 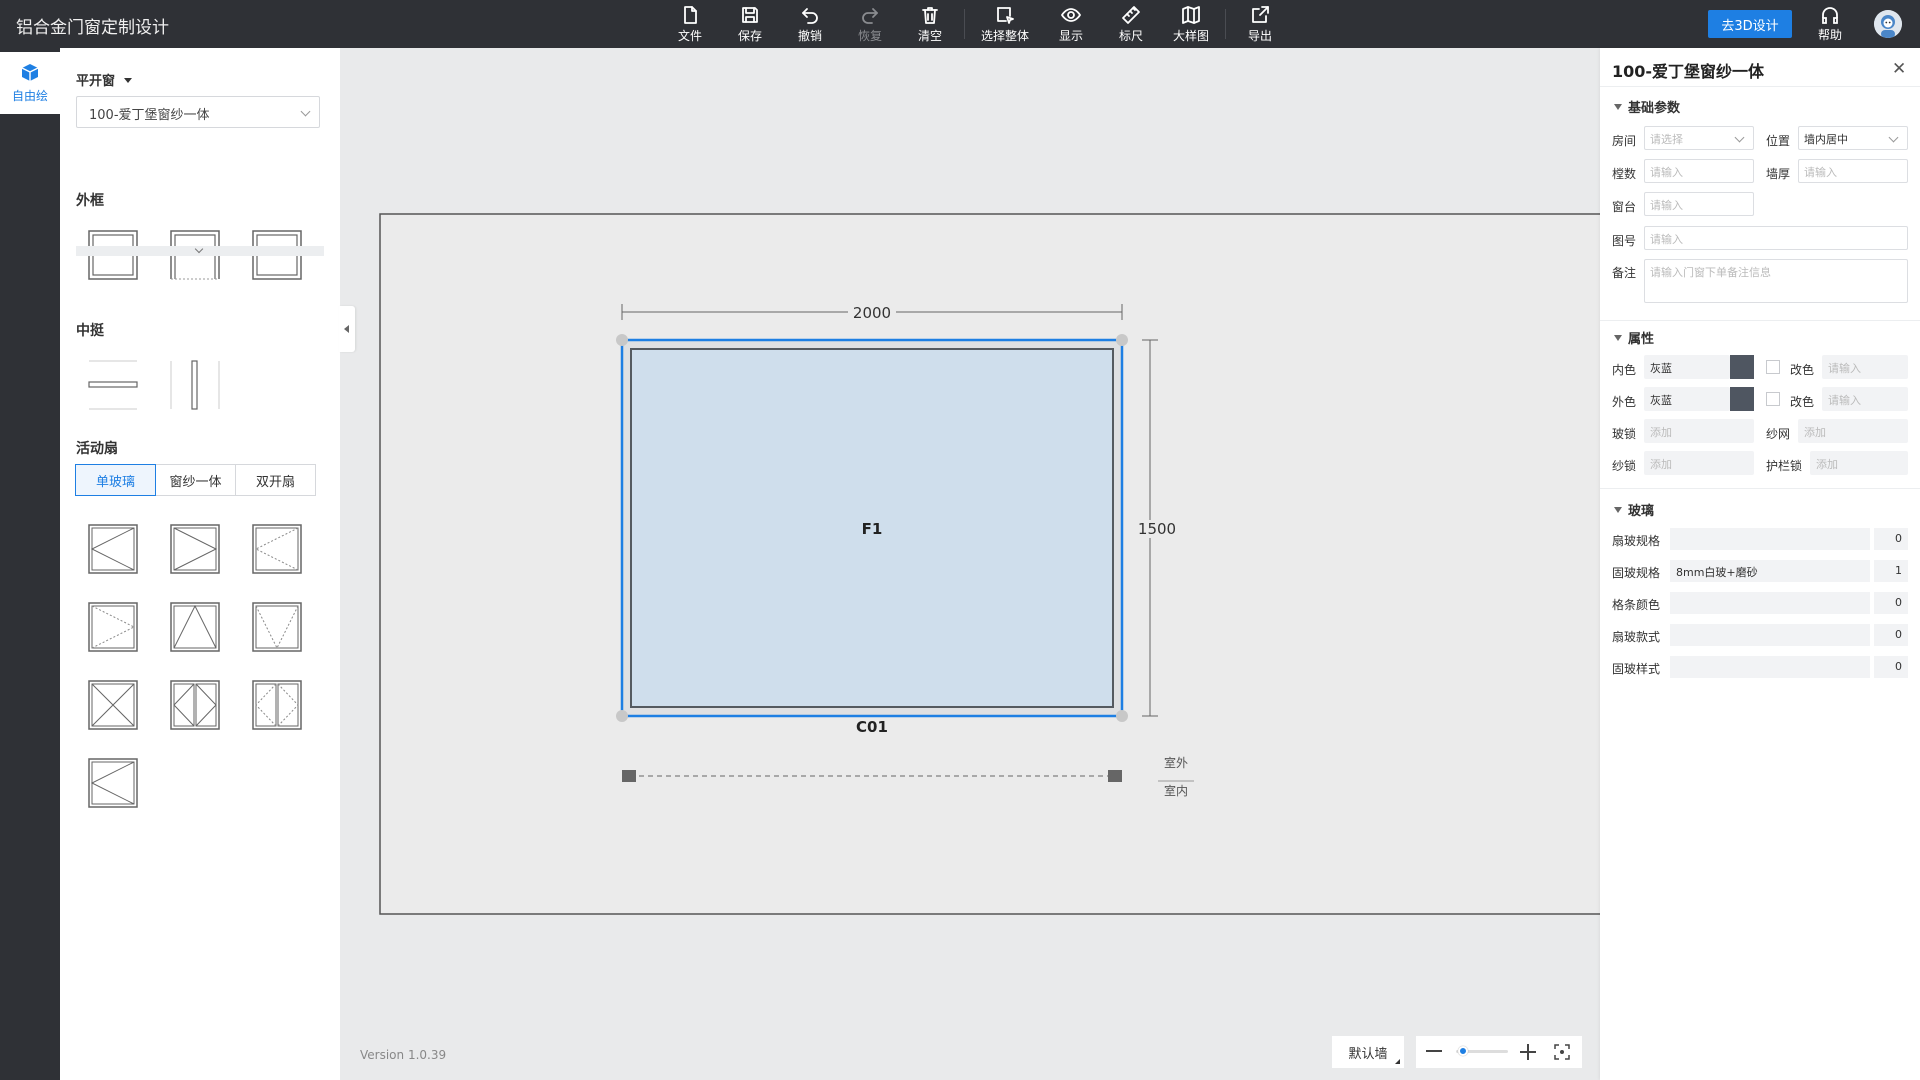 I want to click on cube-icon, so click(x=30, y=72).